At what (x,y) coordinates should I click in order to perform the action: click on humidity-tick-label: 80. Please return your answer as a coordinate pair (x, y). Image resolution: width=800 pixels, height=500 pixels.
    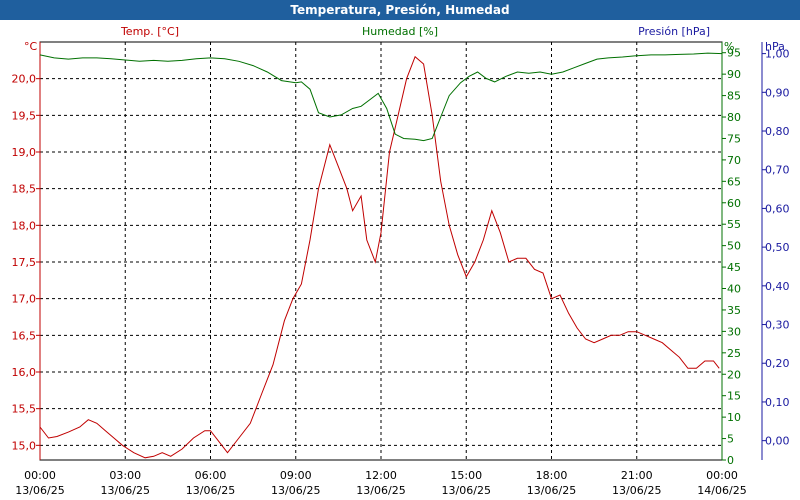
    Looking at the image, I should click on (734, 117).